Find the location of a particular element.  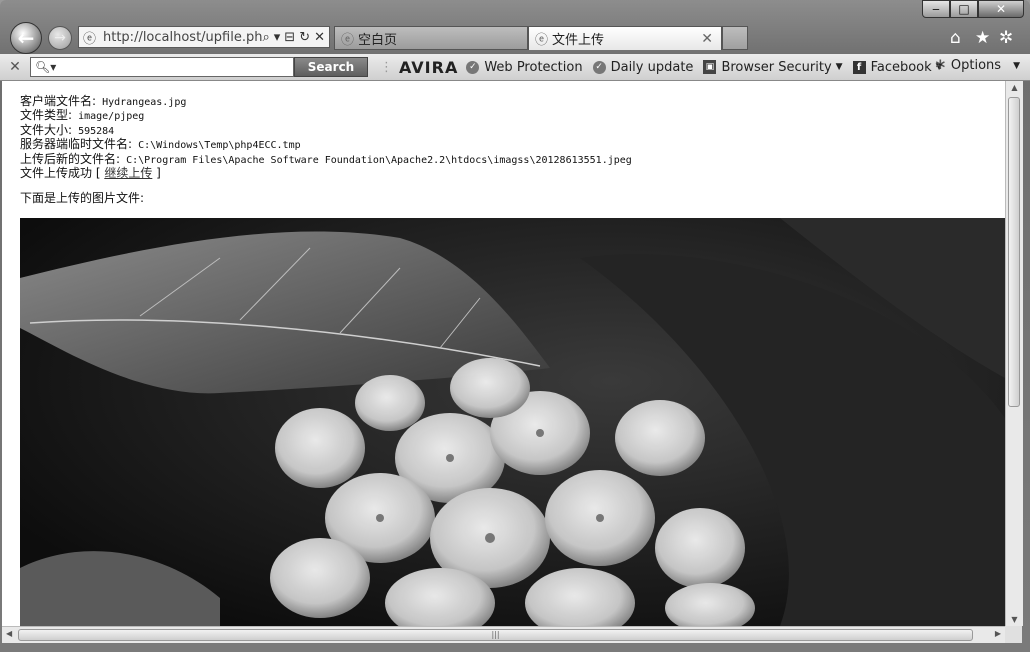

browser-security-button: ▣ Browser Security ▼ is located at coordinates (773, 67).